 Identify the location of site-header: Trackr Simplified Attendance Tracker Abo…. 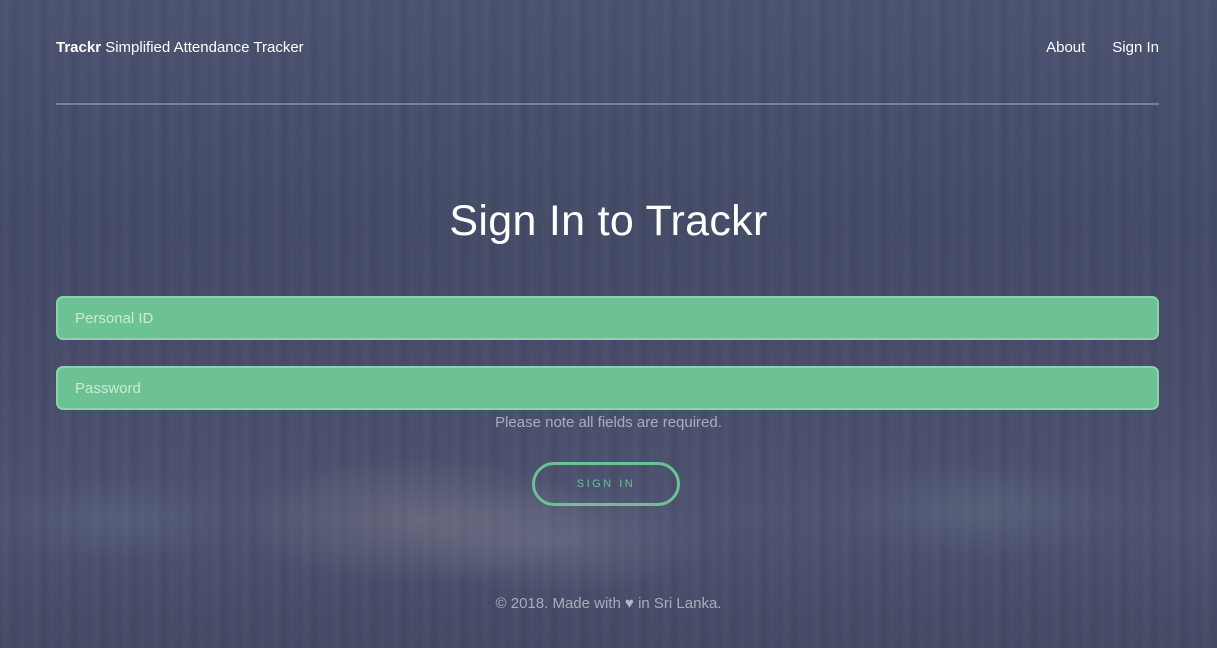
(607, 52).